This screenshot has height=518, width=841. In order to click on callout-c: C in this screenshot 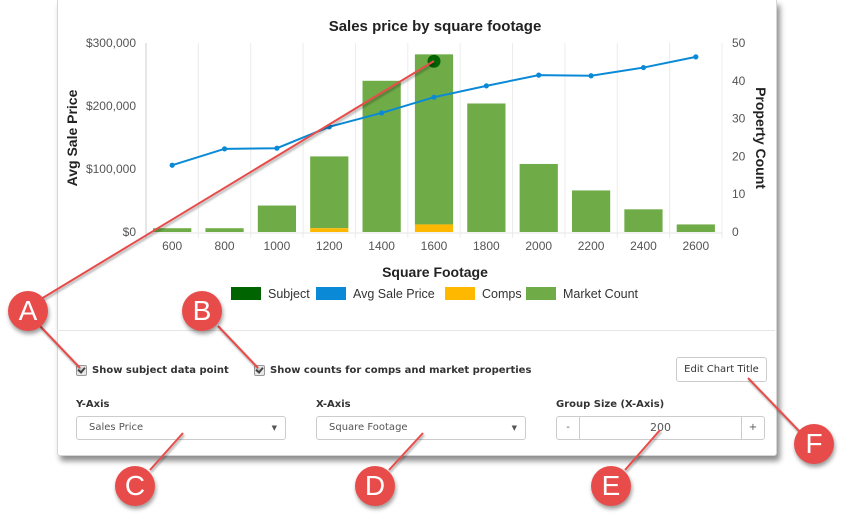, I will do `click(135, 486)`.